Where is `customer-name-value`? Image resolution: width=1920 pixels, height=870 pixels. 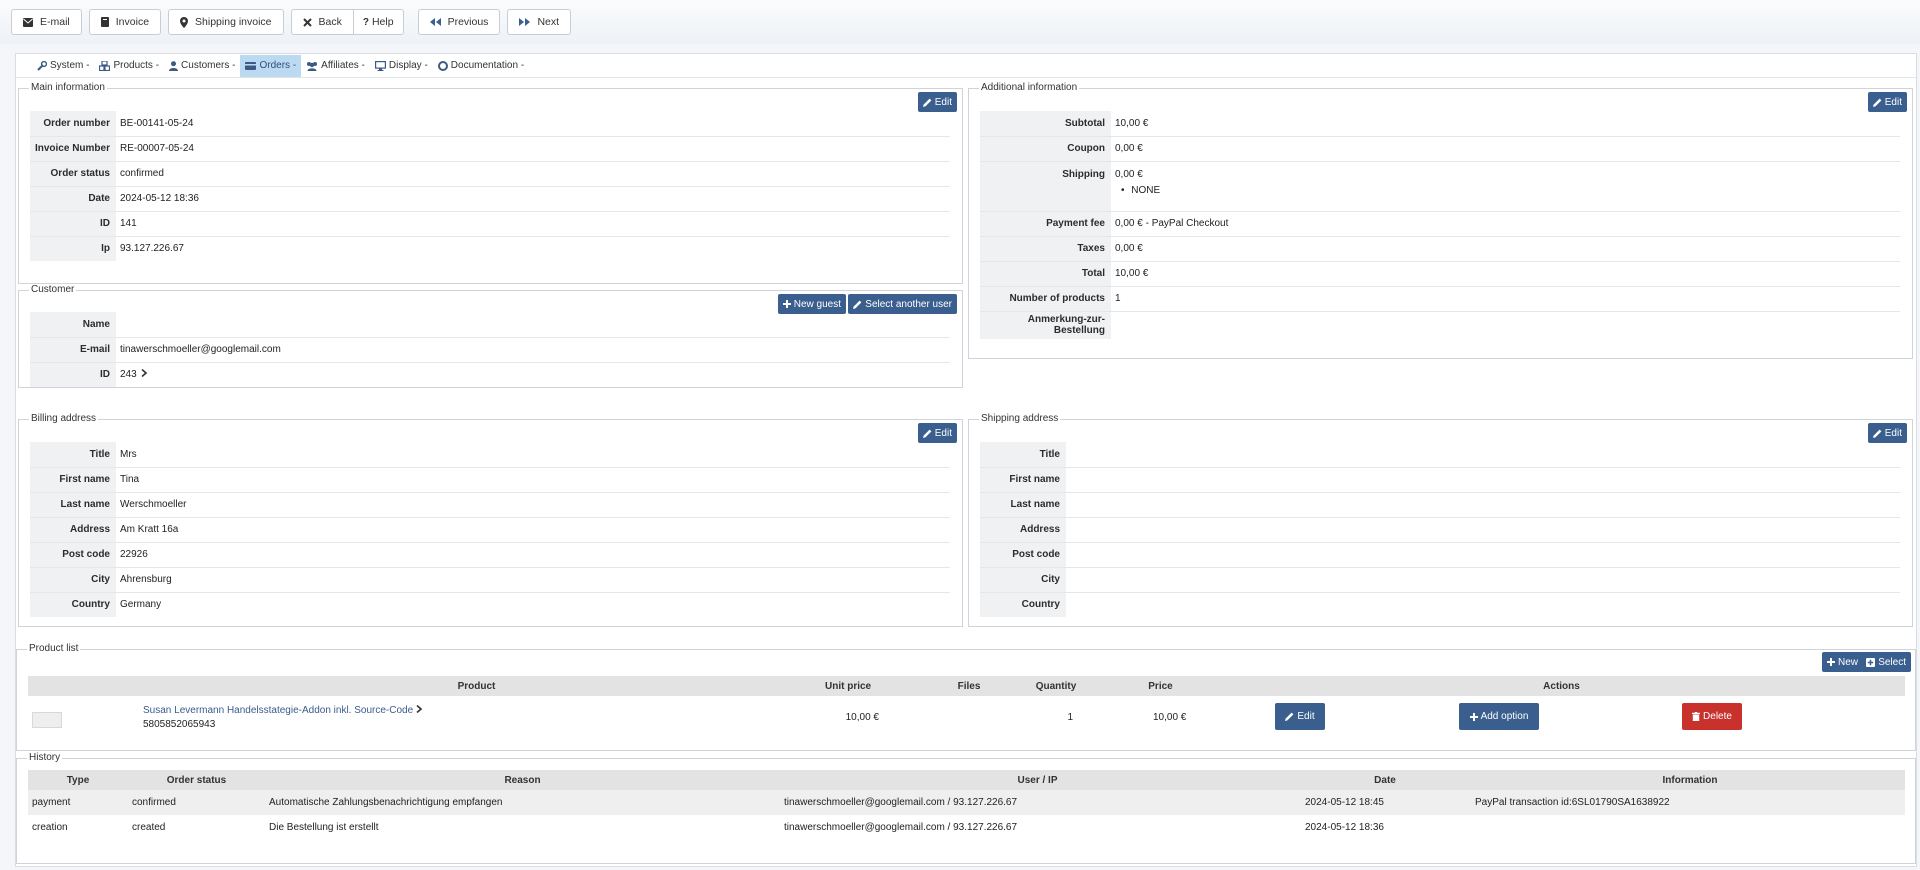 customer-name-value is located at coordinates (533, 325).